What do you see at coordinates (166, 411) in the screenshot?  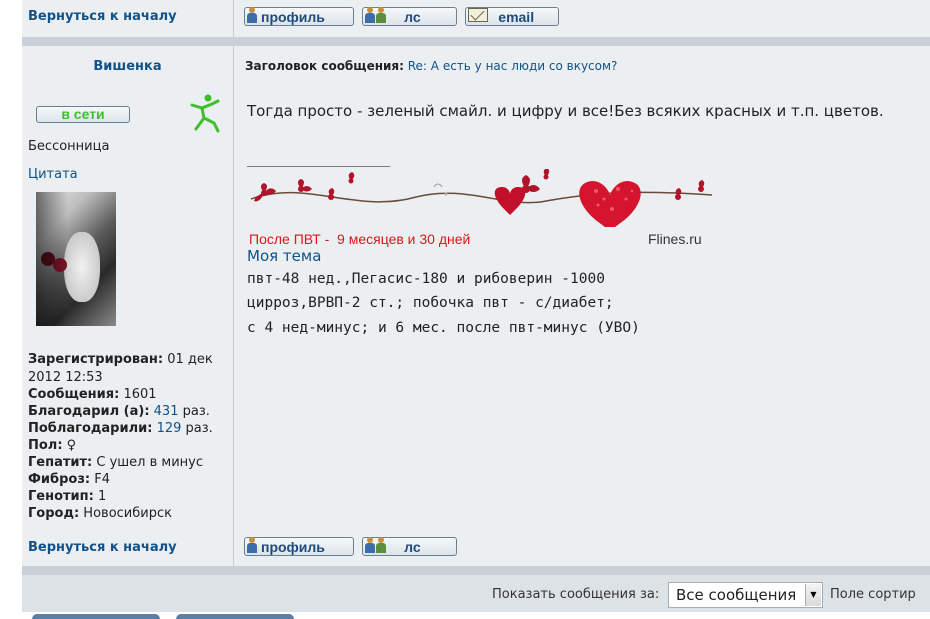 I see `thanked-link: 431` at bounding box center [166, 411].